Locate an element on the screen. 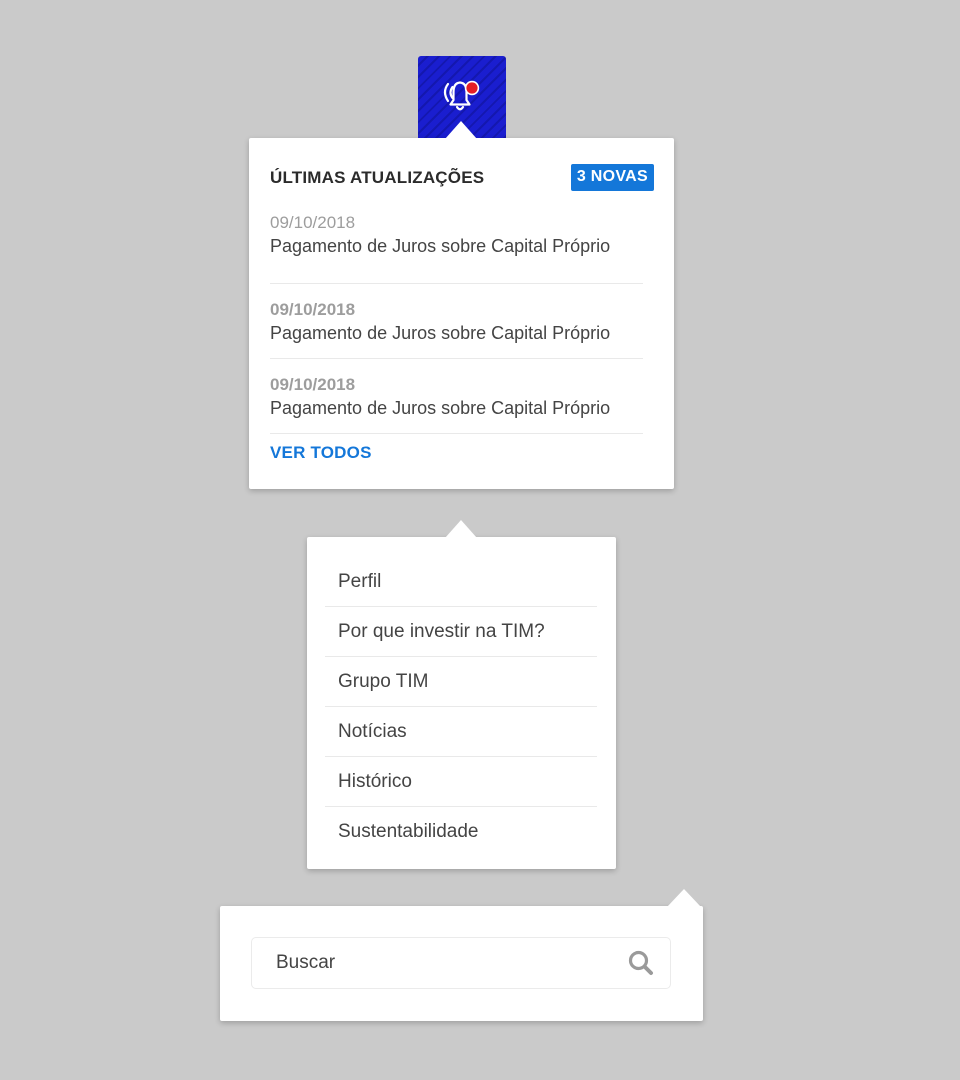 This screenshot has width=960, height=1080. ringing-bell-icon is located at coordinates (461, 95).